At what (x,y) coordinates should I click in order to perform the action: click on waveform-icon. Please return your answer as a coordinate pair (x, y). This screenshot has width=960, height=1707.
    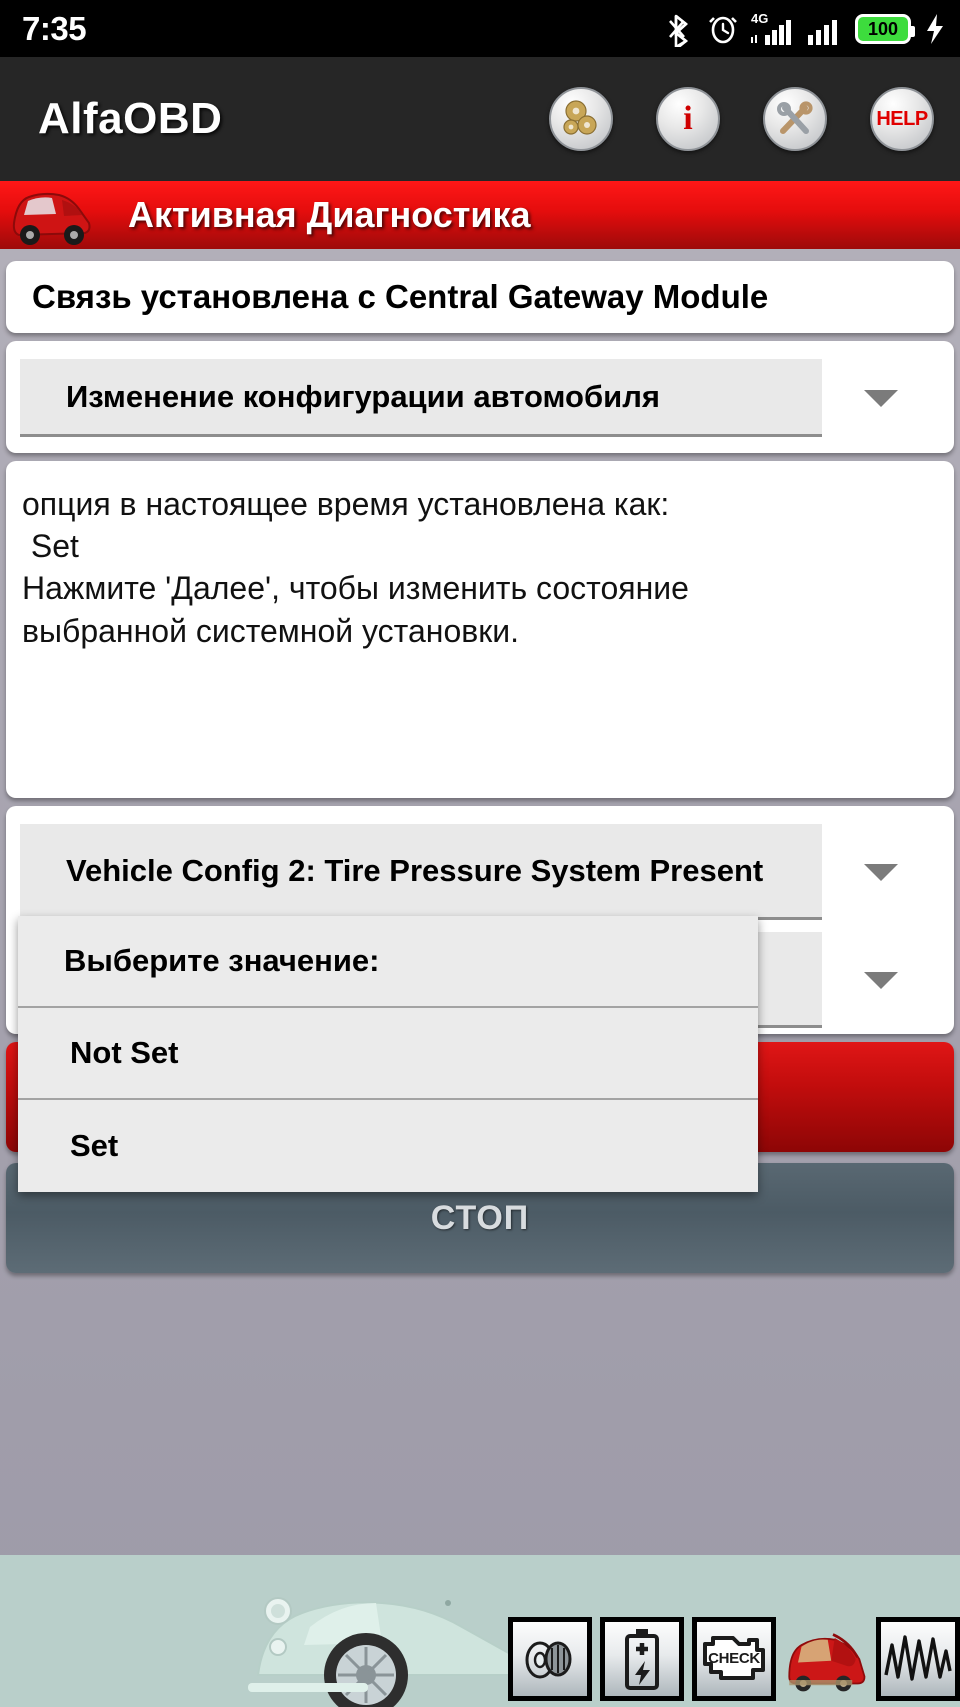
    Looking at the image, I should click on (918, 1658).